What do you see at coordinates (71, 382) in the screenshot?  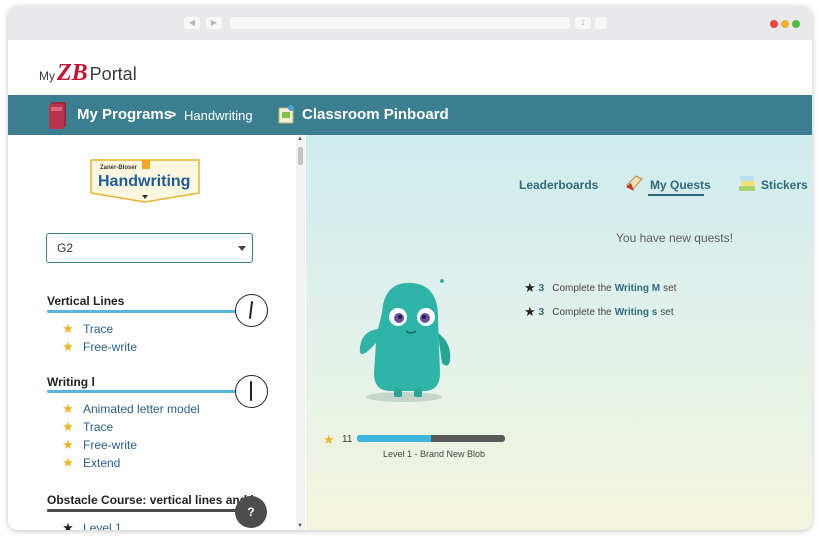 I see `section-title: Writing l` at bounding box center [71, 382].